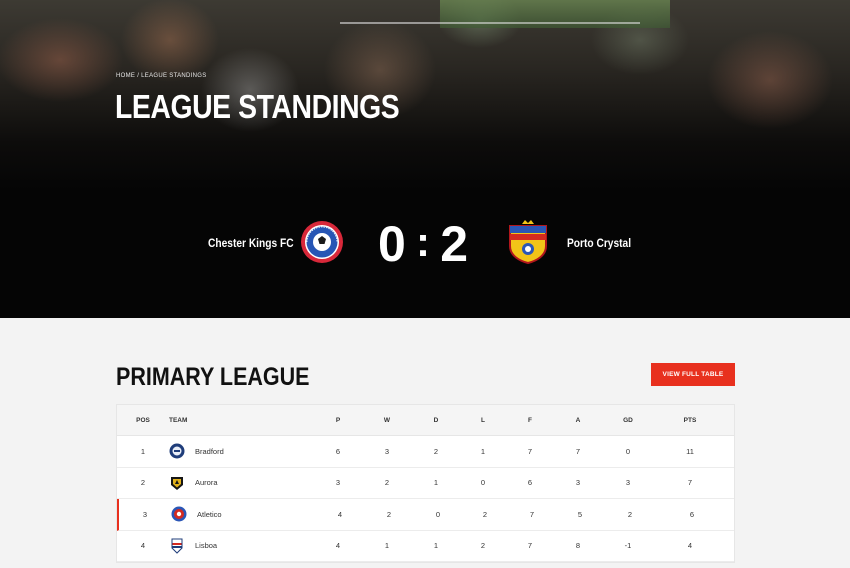  What do you see at coordinates (628, 483) in the screenshot?
I see `row-gd: 3` at bounding box center [628, 483].